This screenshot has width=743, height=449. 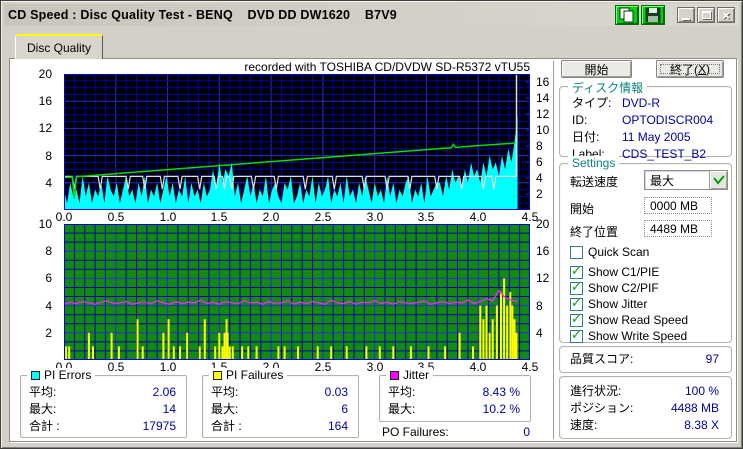 I want to click on start-button: 開始, so click(x=596, y=69).